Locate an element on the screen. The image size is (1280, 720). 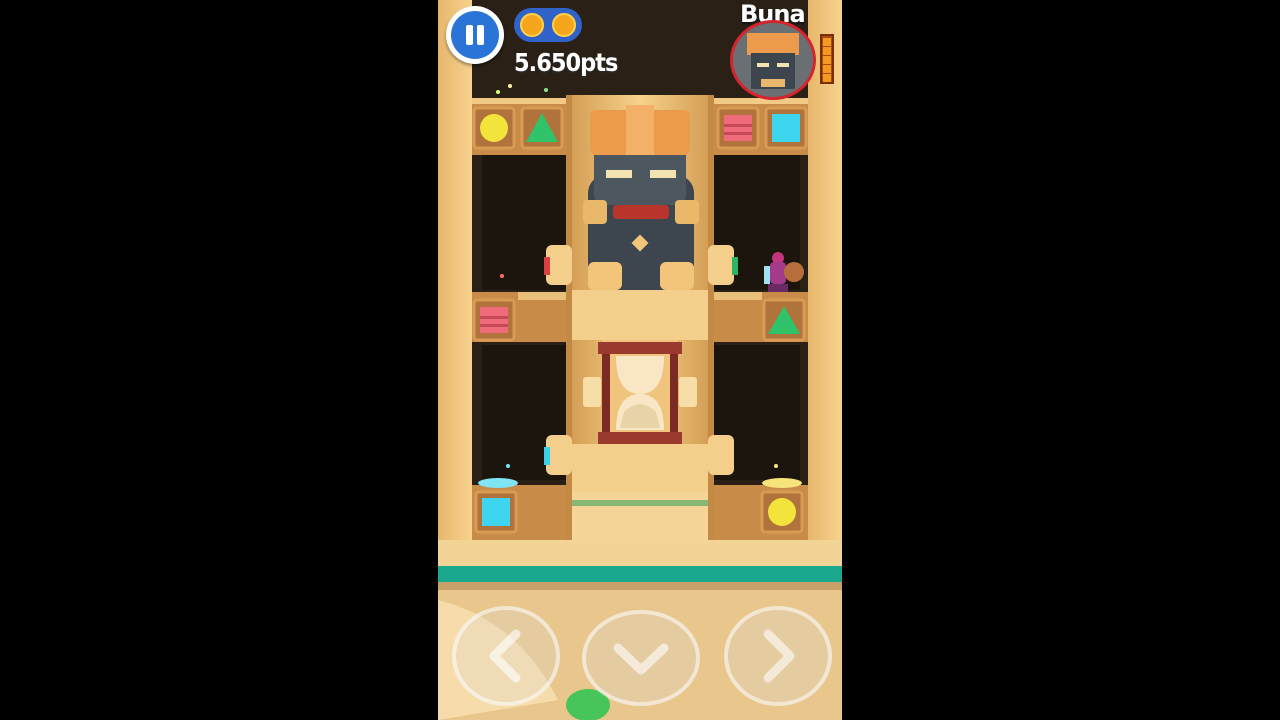
pause-button is located at coordinates (475, 35).